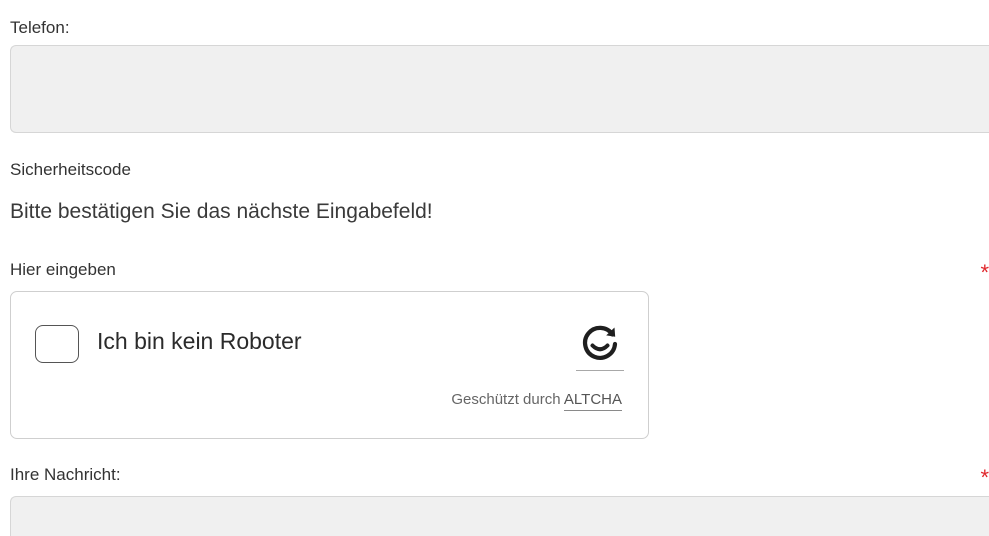  Describe the element at coordinates (199, 341) in the screenshot. I see `not-robot-label: Ich bin kein Roboter` at that location.